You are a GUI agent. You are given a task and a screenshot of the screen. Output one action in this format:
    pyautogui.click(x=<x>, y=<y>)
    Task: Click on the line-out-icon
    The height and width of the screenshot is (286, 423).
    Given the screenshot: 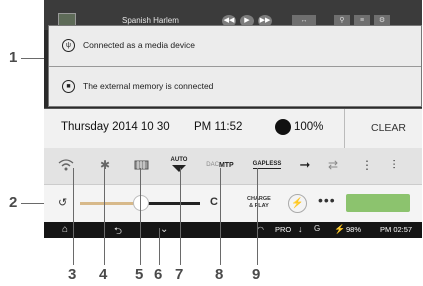 What is the action you would take?
    pyautogui.click(x=141, y=165)
    